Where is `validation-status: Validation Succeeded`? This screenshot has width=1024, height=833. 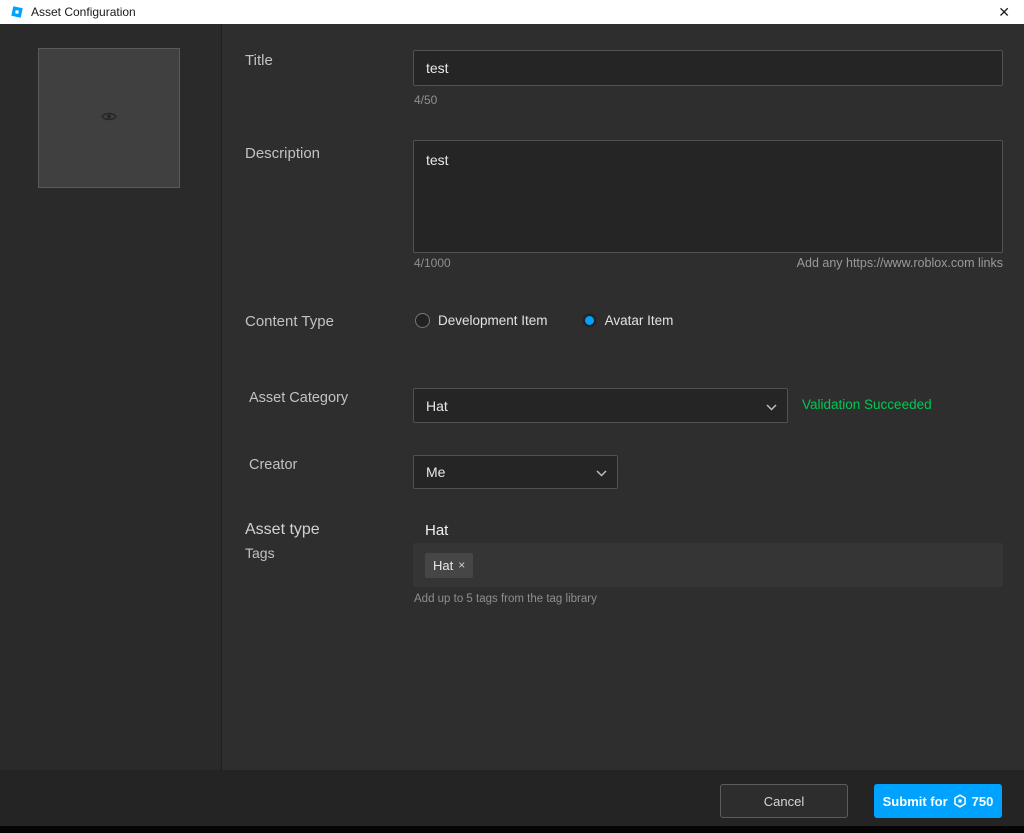 validation-status: Validation Succeeded is located at coordinates (867, 404).